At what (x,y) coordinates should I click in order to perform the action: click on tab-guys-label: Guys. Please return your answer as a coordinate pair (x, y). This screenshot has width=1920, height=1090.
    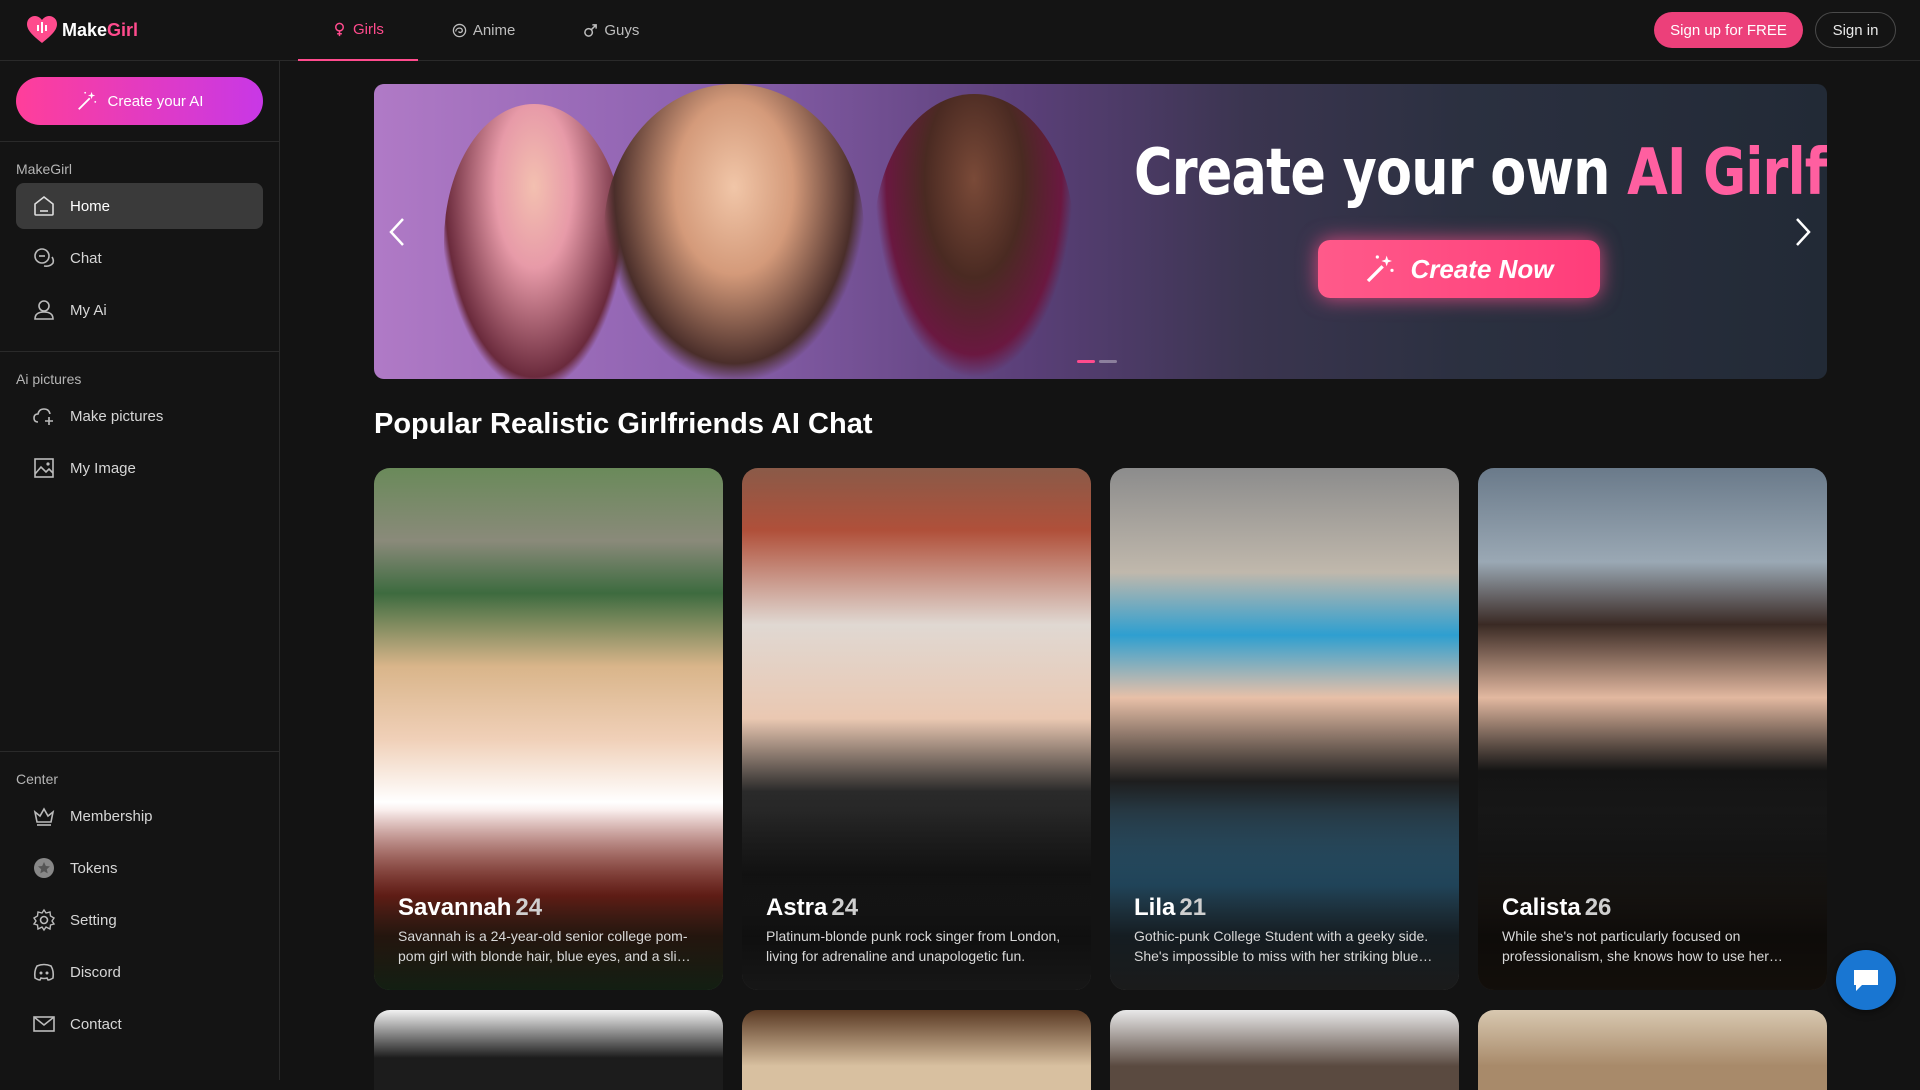
    Looking at the image, I should click on (622, 30).